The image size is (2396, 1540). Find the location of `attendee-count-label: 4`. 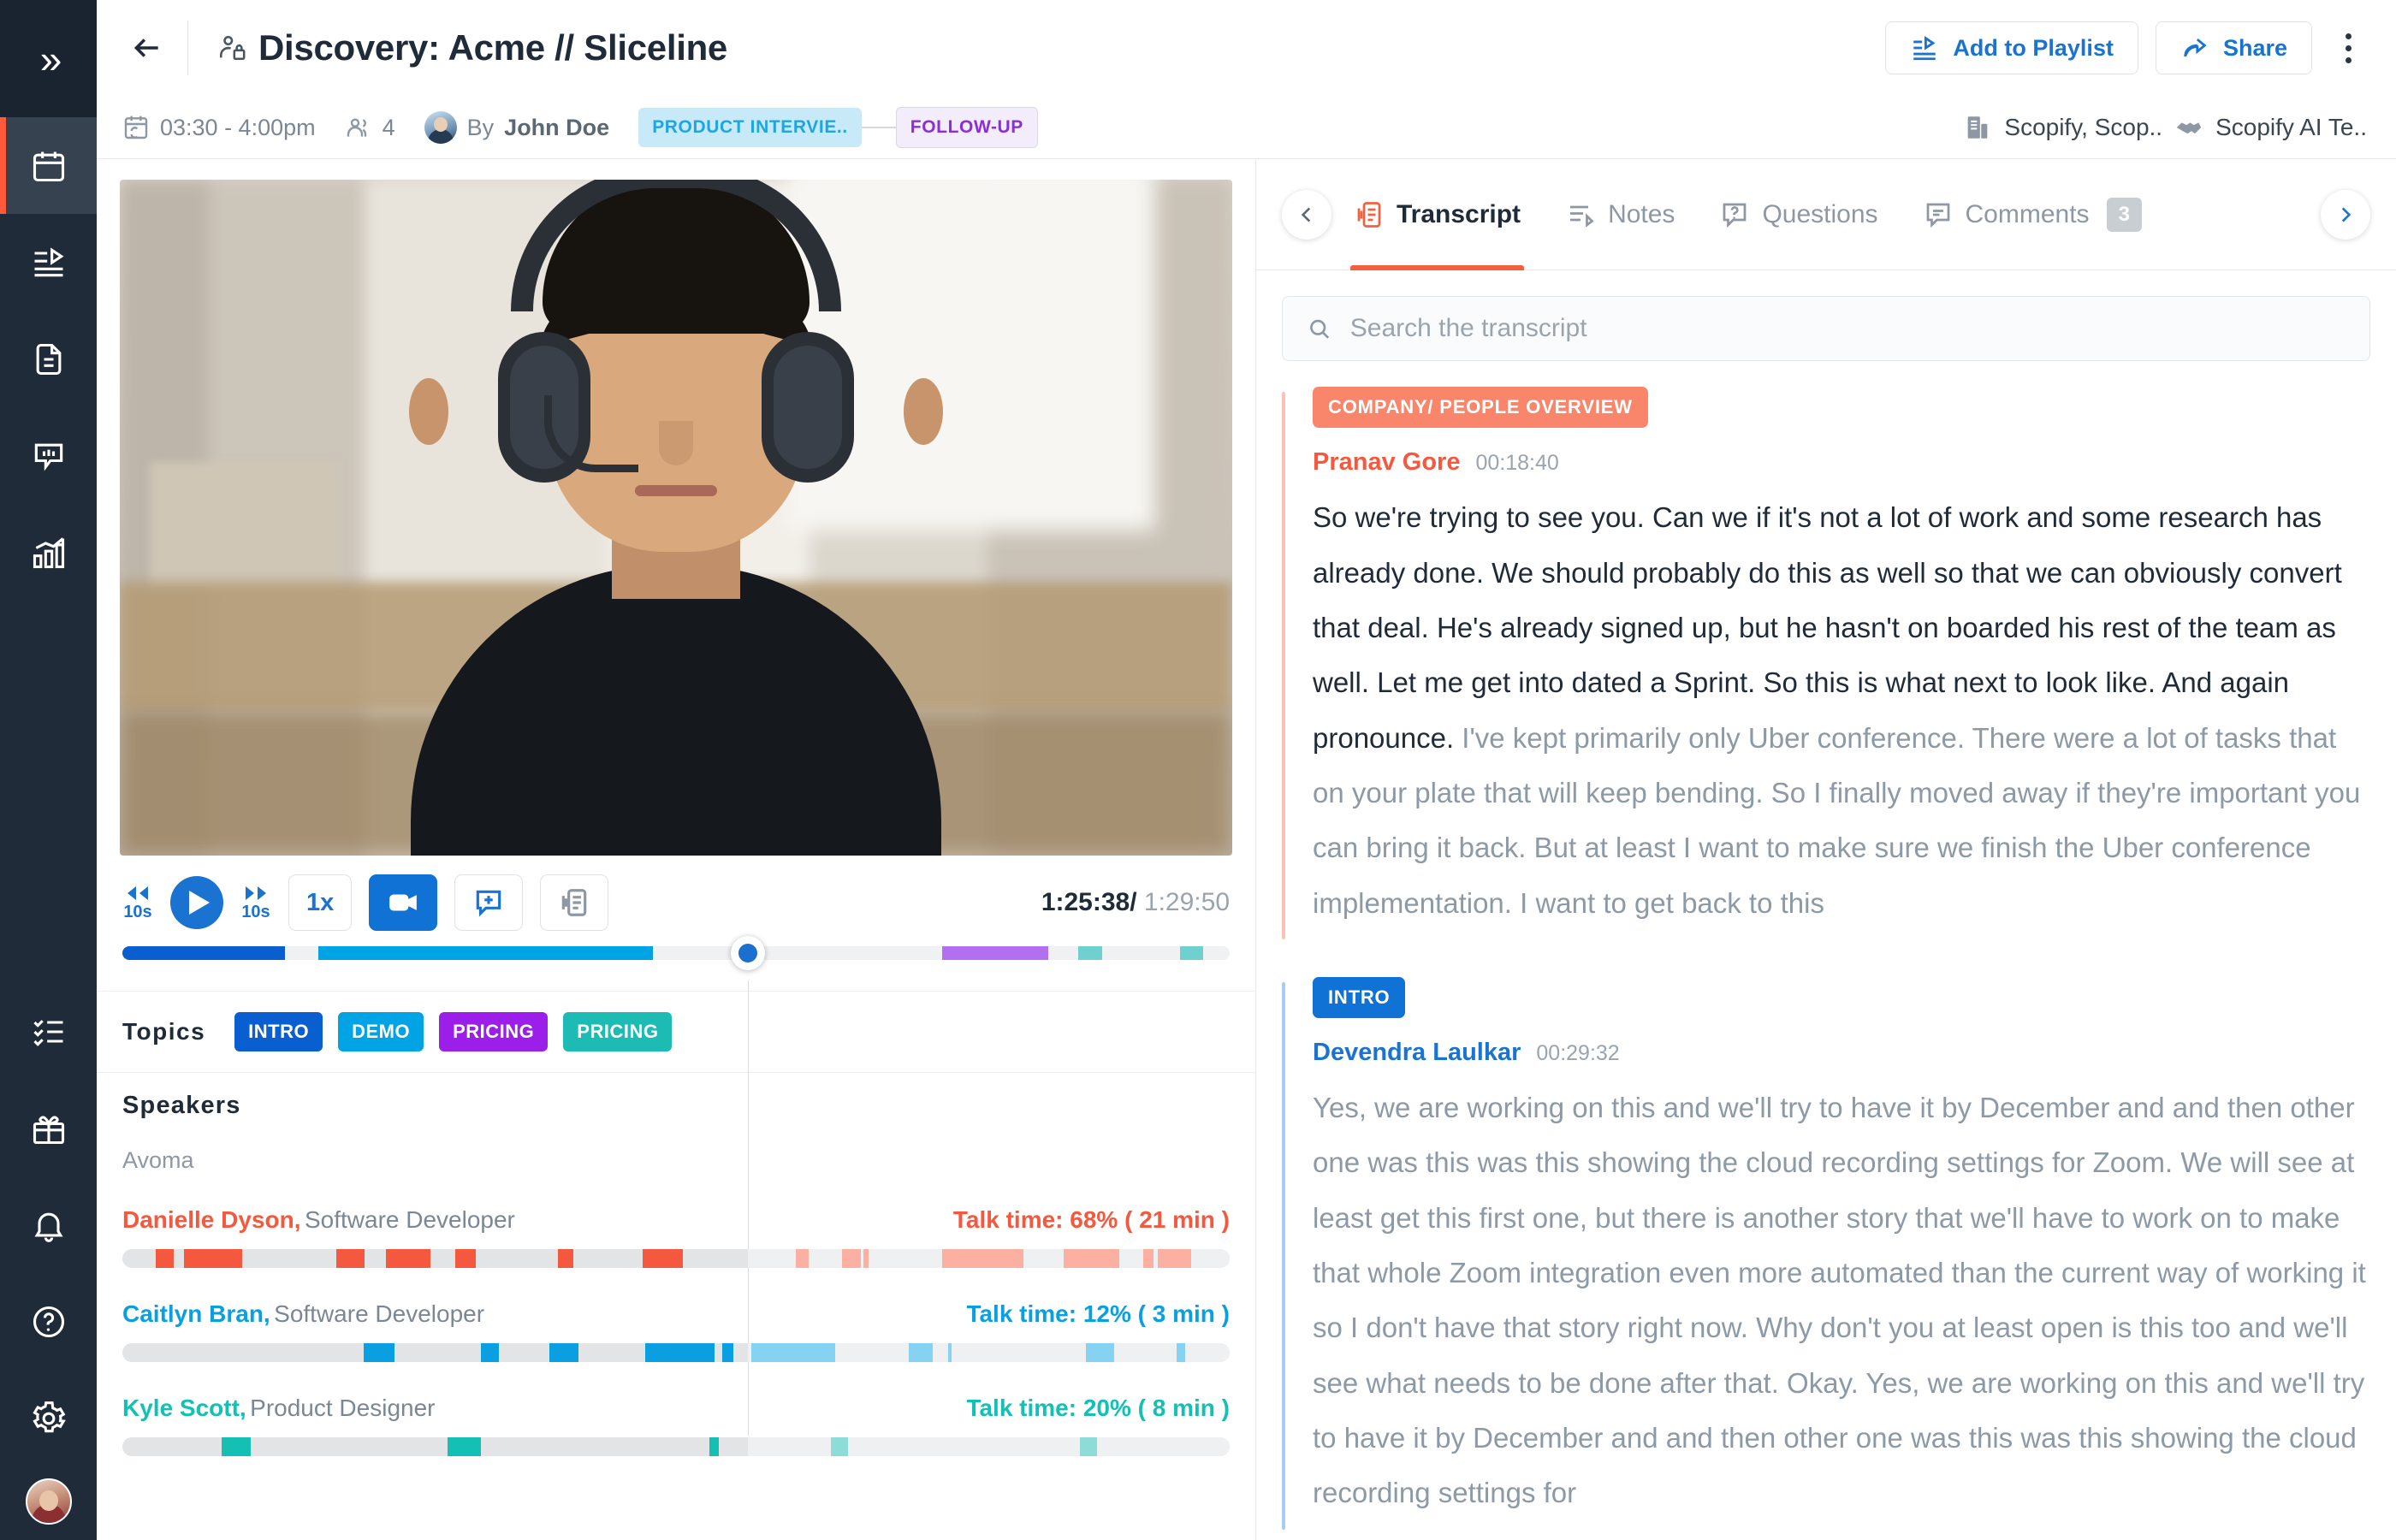

attendee-count-label: 4 is located at coordinates (388, 127).